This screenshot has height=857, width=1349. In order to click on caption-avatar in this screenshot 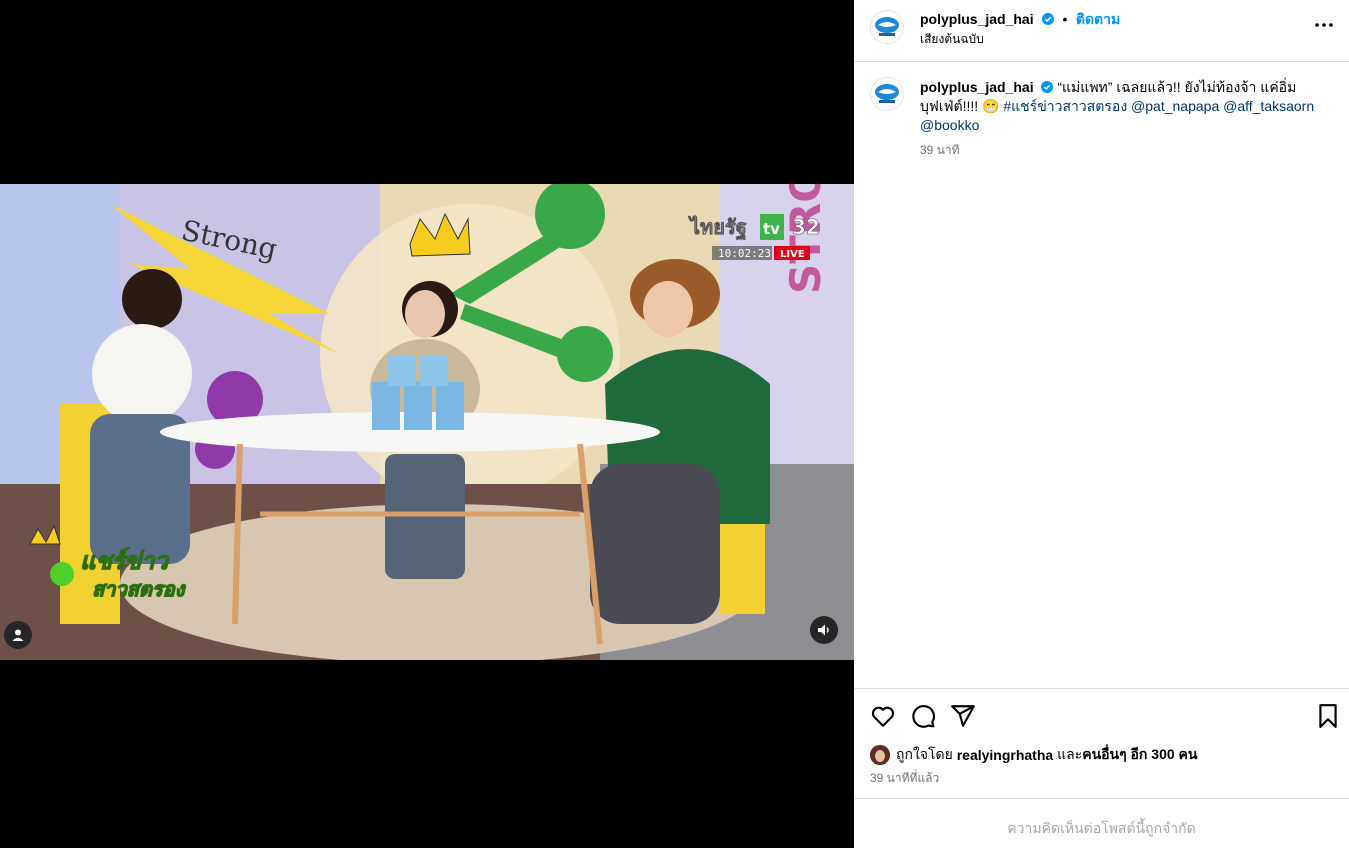, I will do `click(887, 94)`.